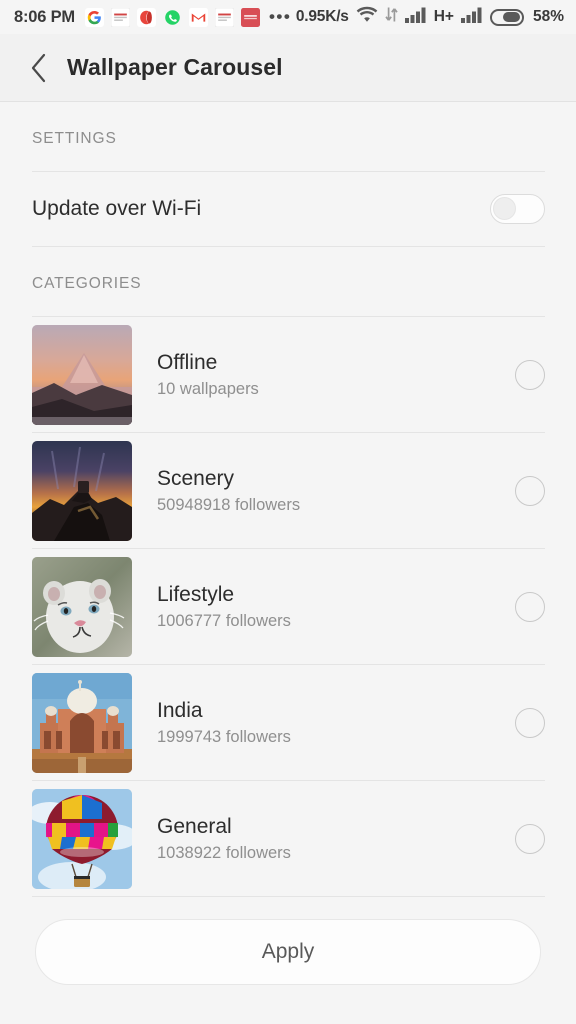 Image resolution: width=576 pixels, height=1024 pixels. What do you see at coordinates (322, 16) in the screenshot?
I see `network-speed: 0.95K/s` at bounding box center [322, 16].